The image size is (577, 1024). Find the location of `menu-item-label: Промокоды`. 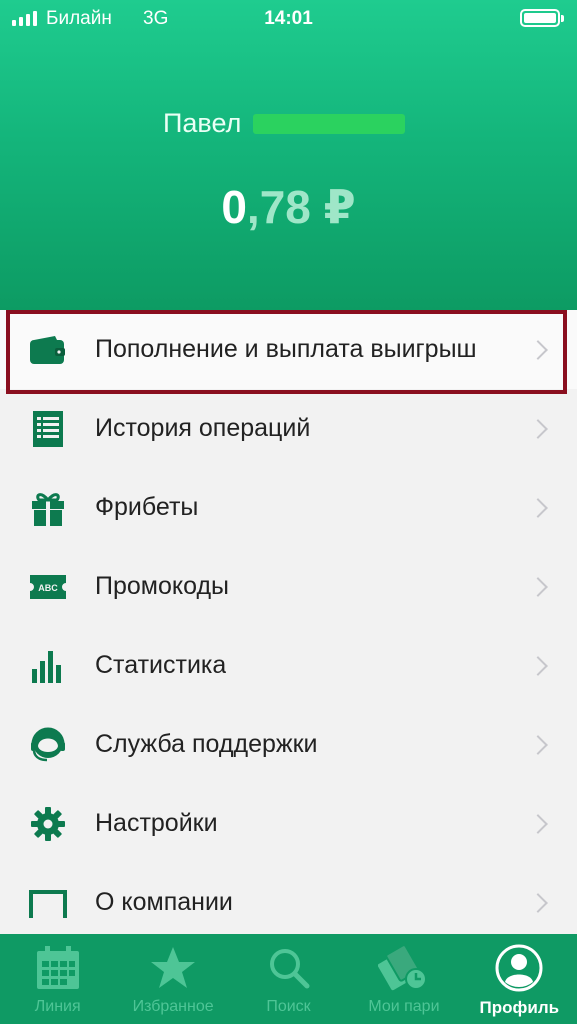

menu-item-label: Промокоды is located at coordinates (162, 586).